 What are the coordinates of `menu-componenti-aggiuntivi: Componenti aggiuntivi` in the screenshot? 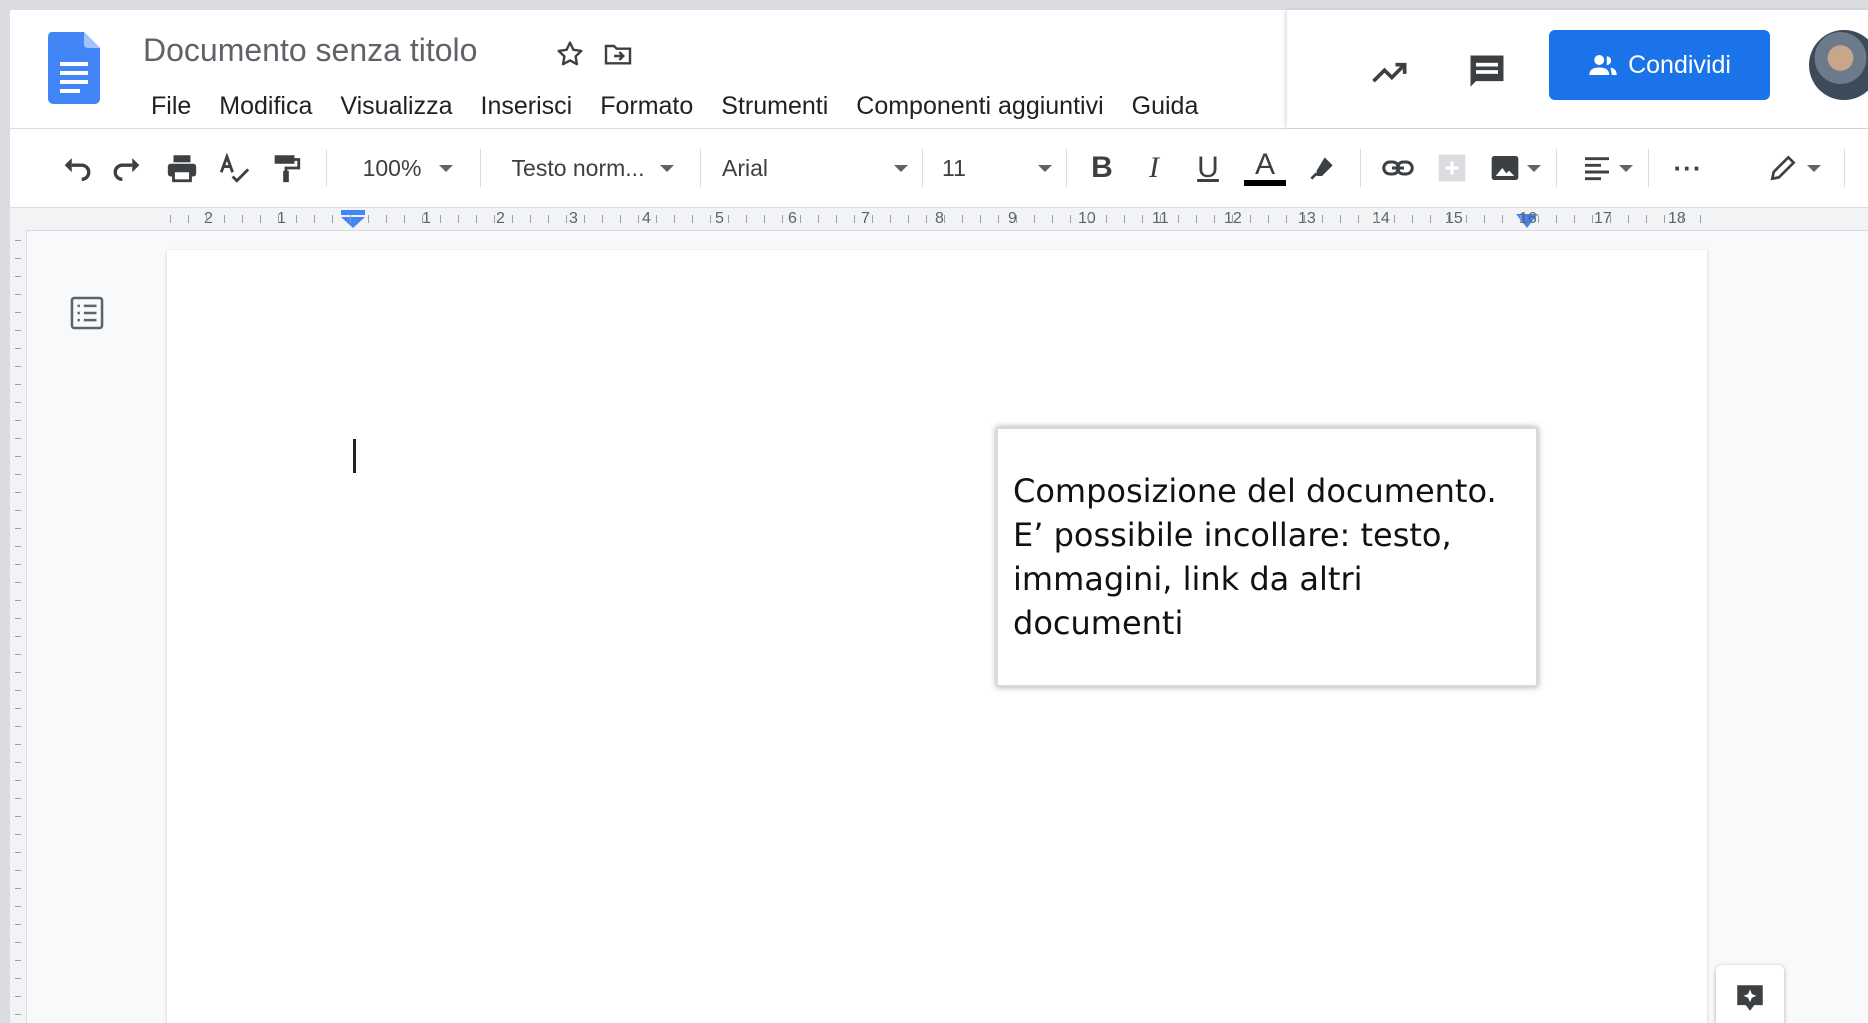 It's located at (979, 106).